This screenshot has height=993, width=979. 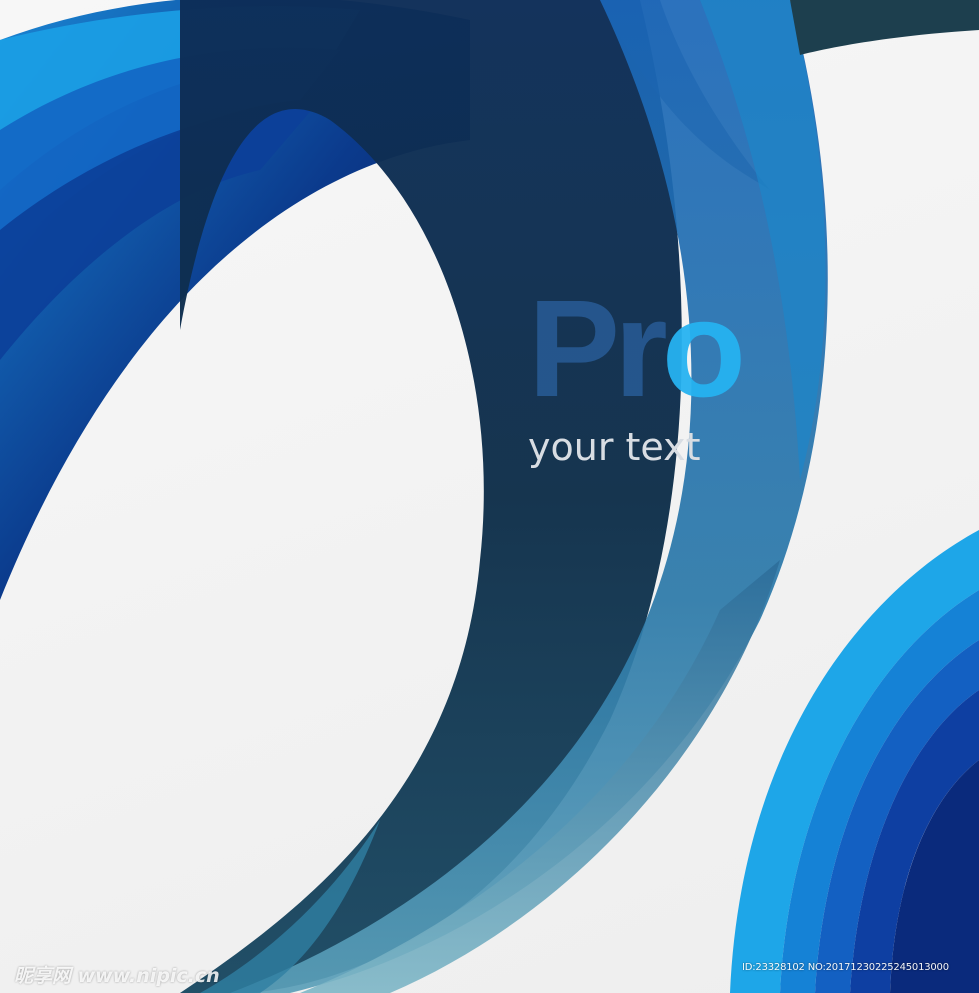 What do you see at coordinates (614, 447) in the screenshot?
I see `tagline-text: your text` at bounding box center [614, 447].